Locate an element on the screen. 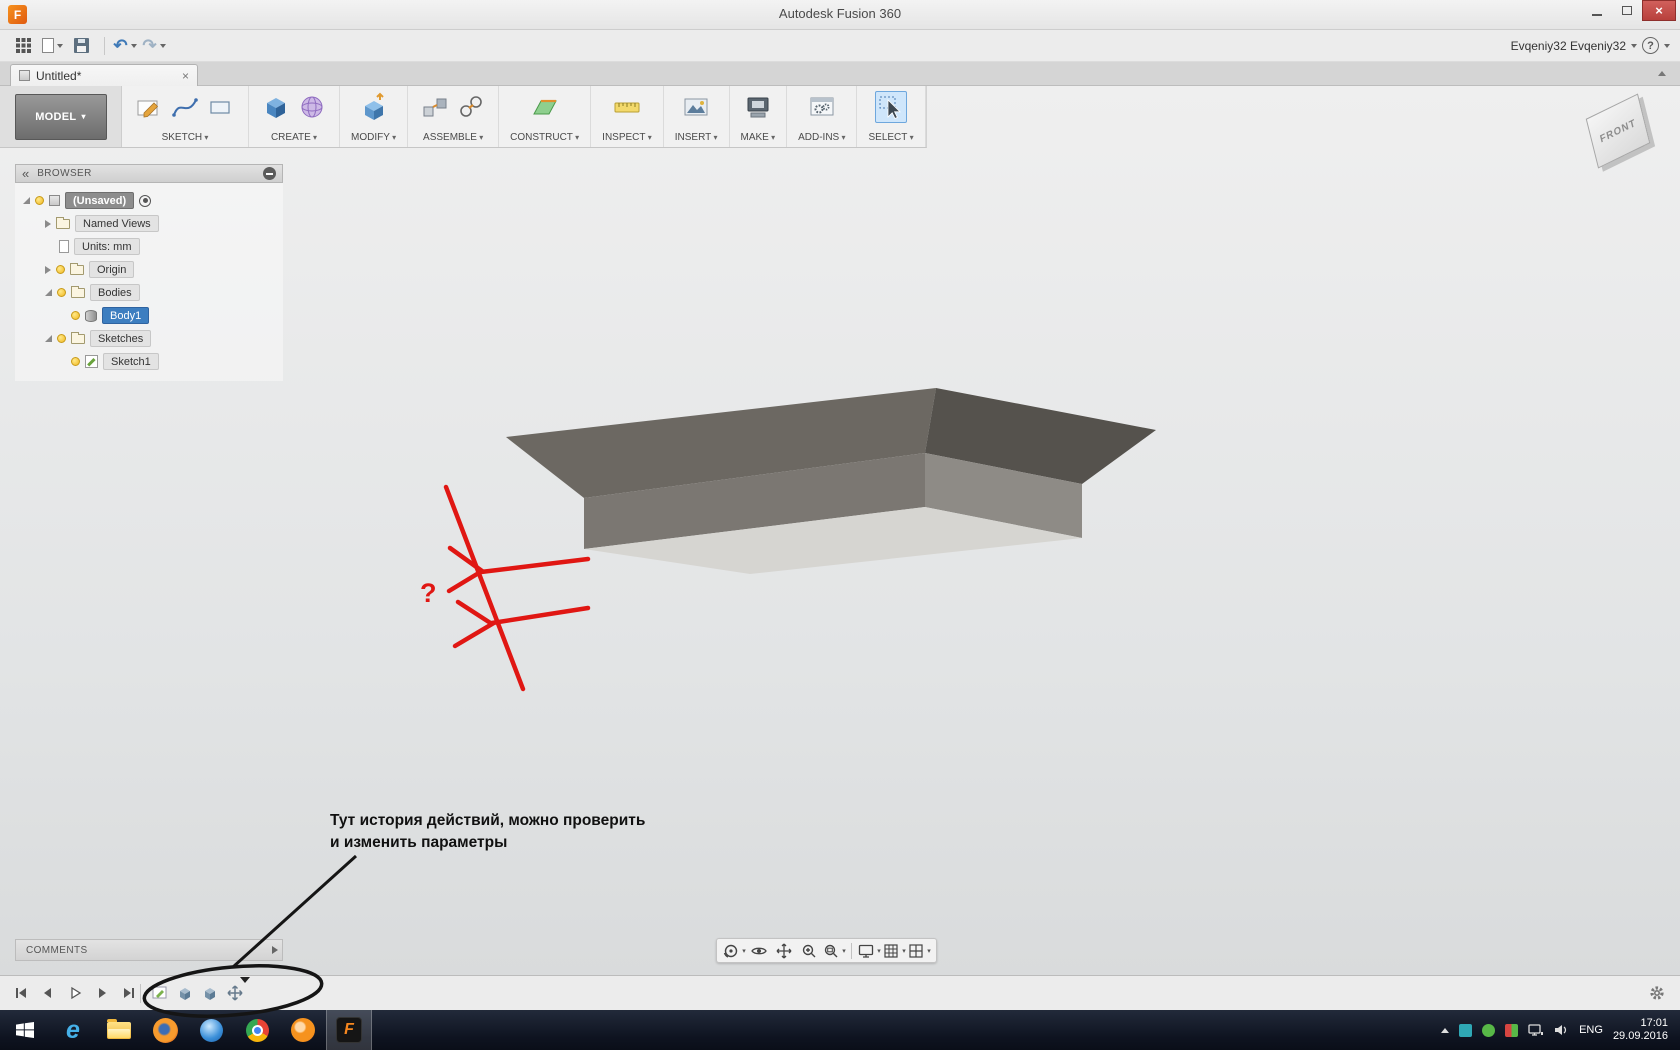  document-label: (Unsaved) is located at coordinates (100, 200).